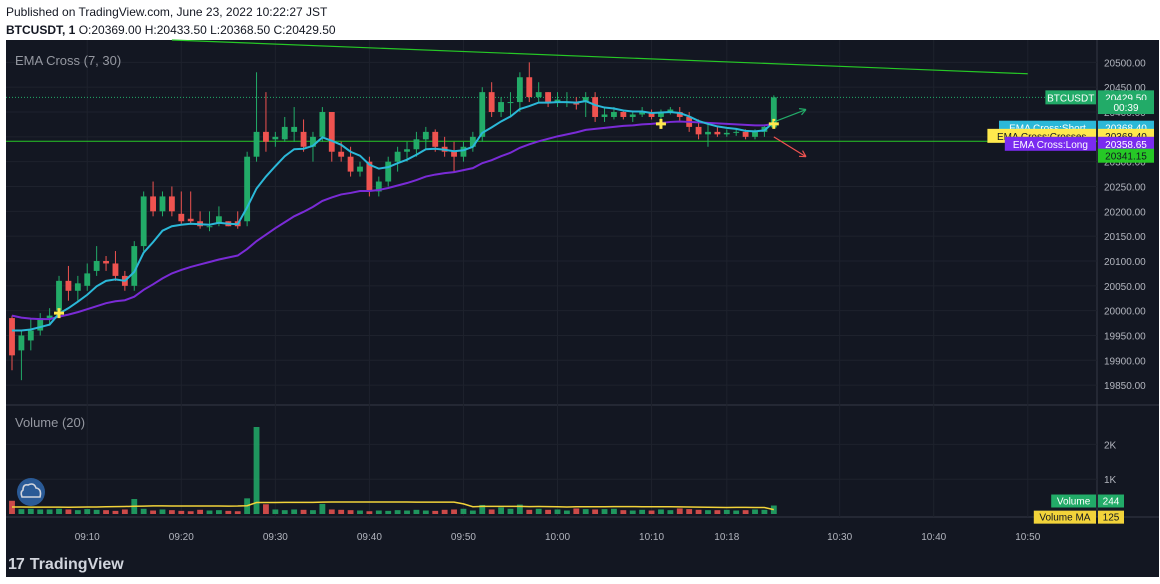 Image resolution: width=1160 pixels, height=584 pixels. Describe the element at coordinates (369, 537) in the screenshot. I see `time-tick-label: 09:40` at that location.